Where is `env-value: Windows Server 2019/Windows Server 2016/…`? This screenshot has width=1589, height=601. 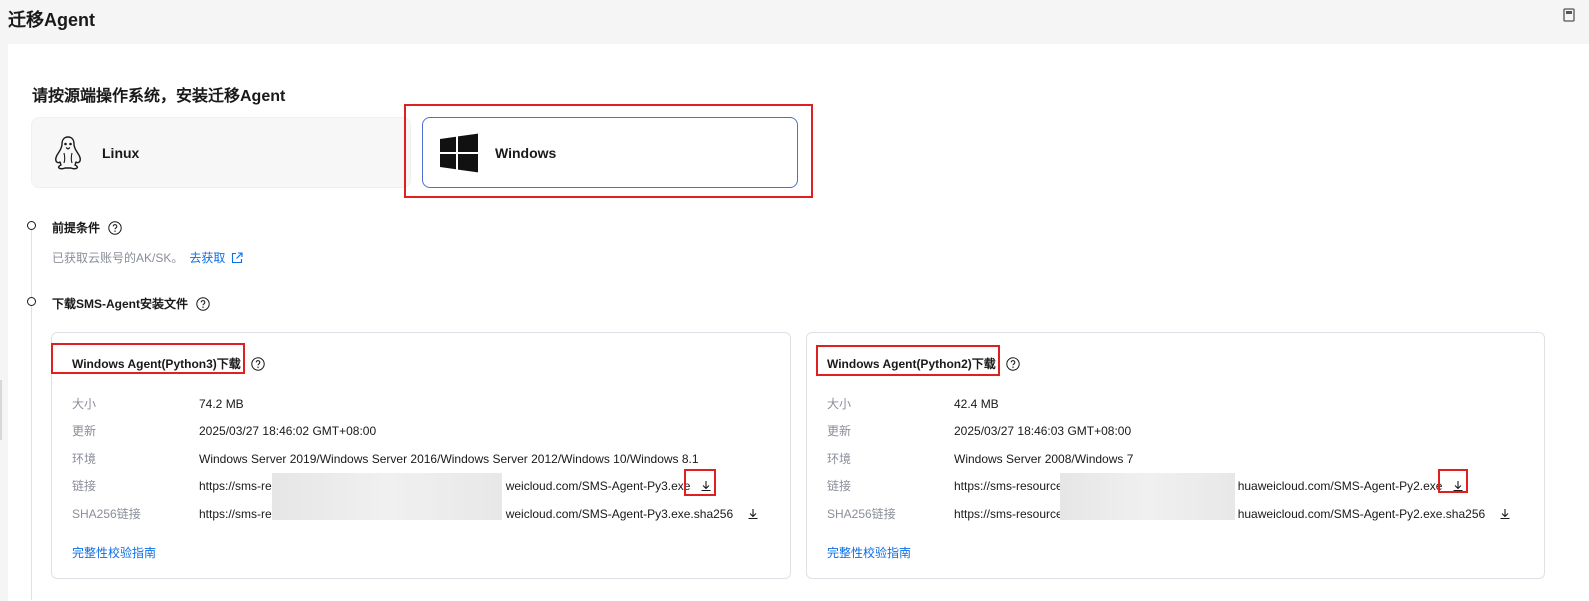
env-value: Windows Server 2019/Windows Server 2016/… is located at coordinates (449, 458).